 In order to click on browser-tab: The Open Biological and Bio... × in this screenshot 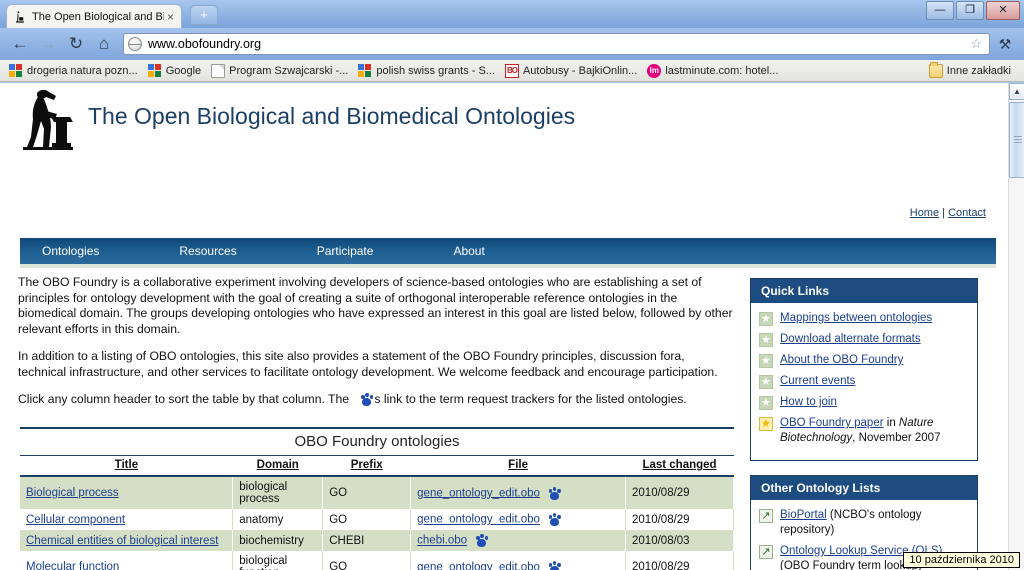, I will do `click(94, 16)`.